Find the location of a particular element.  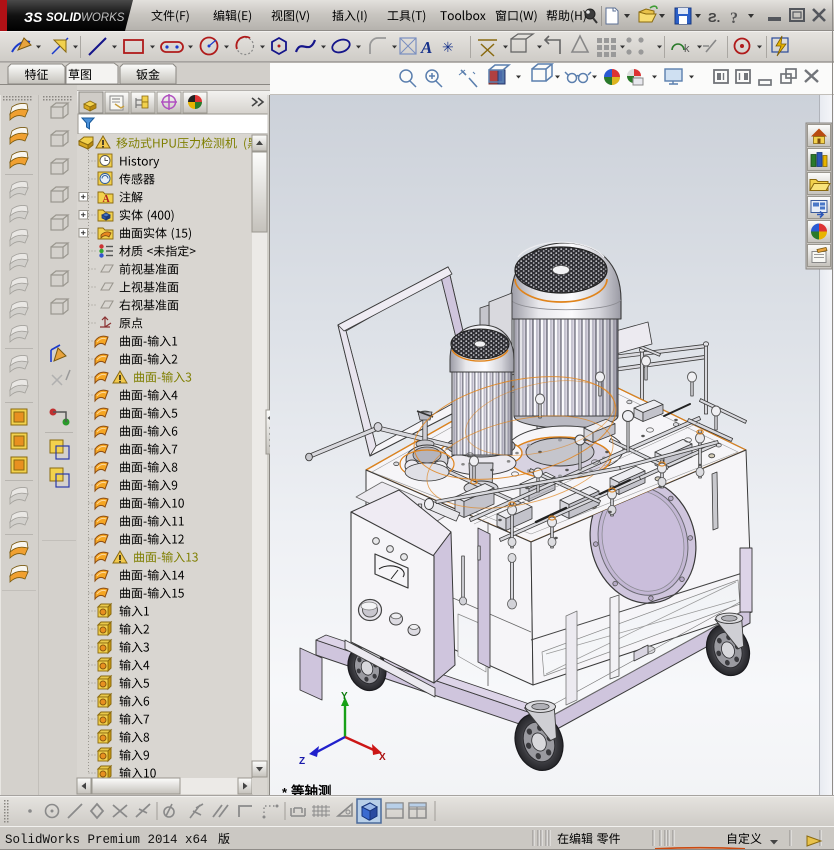

svg-text: k is located at coordinates (687, 49).